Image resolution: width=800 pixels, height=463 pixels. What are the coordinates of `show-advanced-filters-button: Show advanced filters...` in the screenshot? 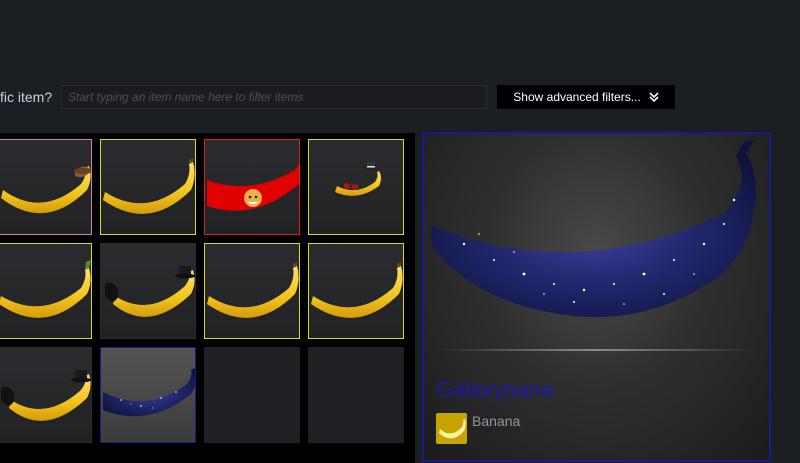 It's located at (586, 97).